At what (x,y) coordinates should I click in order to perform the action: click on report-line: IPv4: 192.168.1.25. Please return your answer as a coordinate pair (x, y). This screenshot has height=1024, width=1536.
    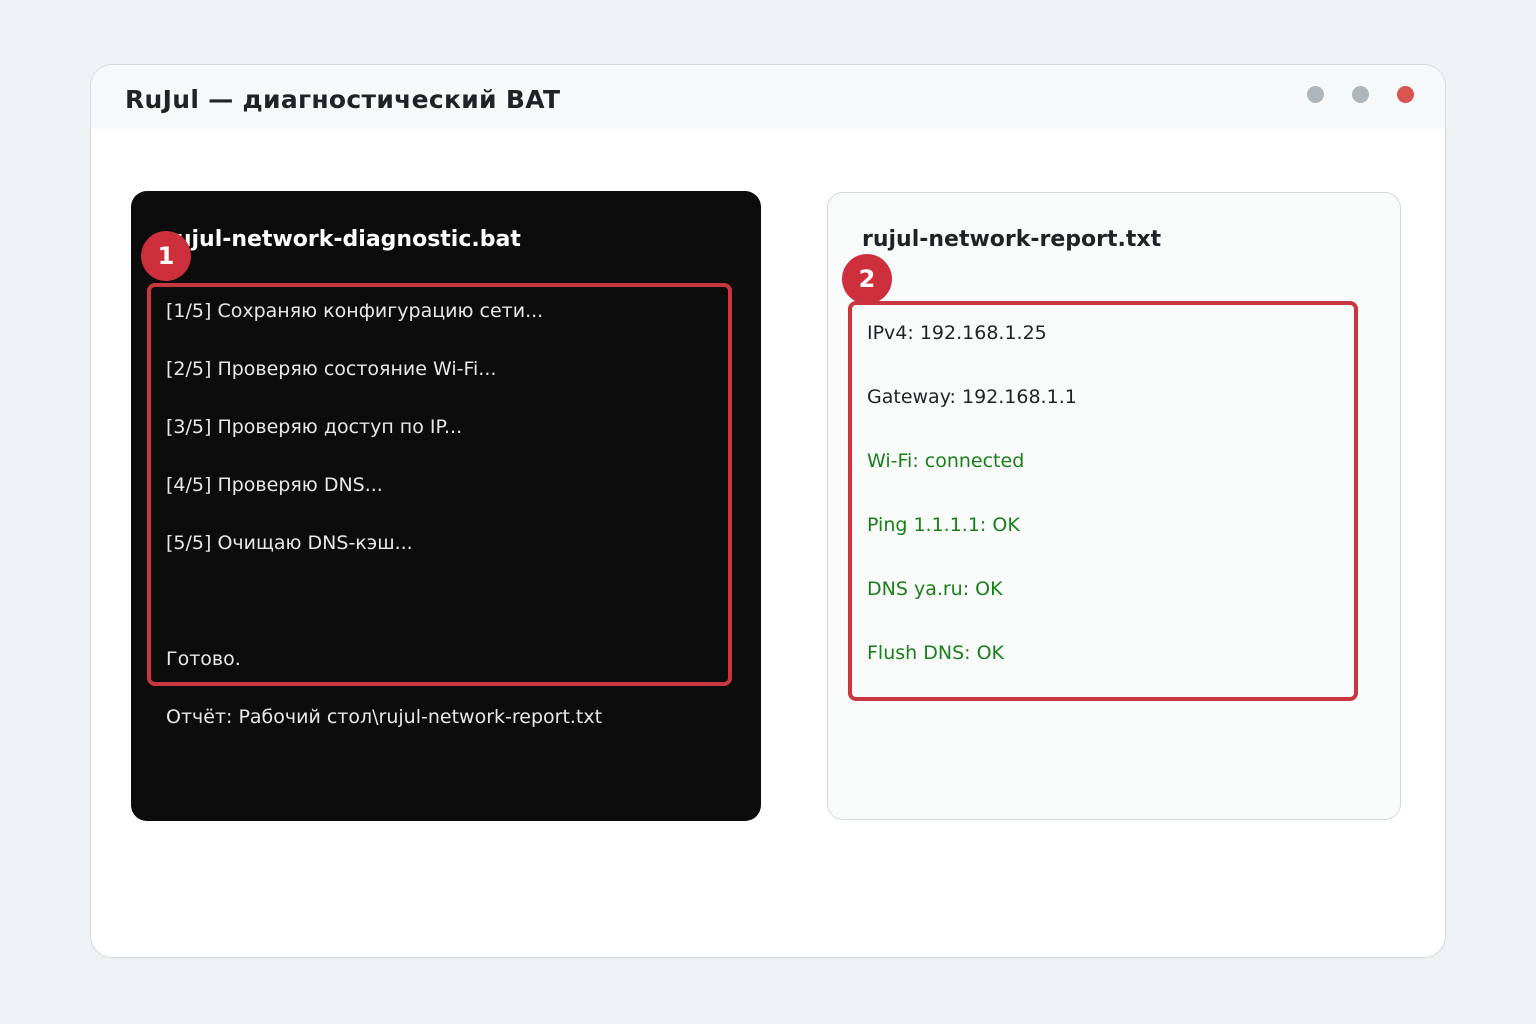
    Looking at the image, I should click on (957, 333).